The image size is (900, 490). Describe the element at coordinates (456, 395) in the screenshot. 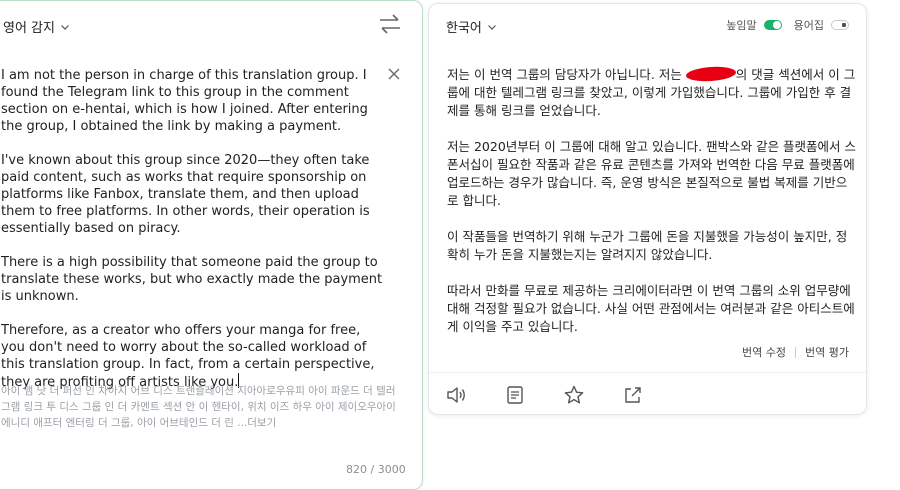

I see `speaker-icon` at that location.